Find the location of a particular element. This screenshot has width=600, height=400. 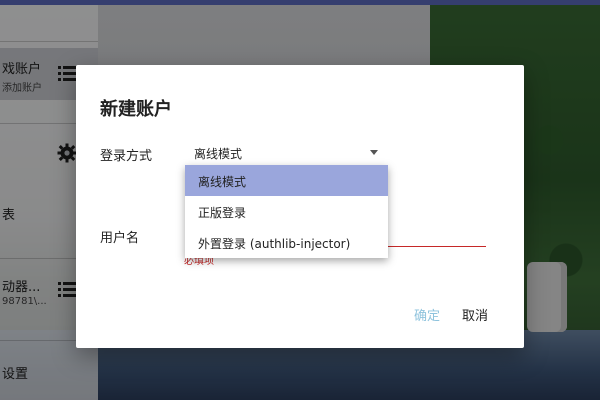

chevron-down-icon is located at coordinates (374, 152).